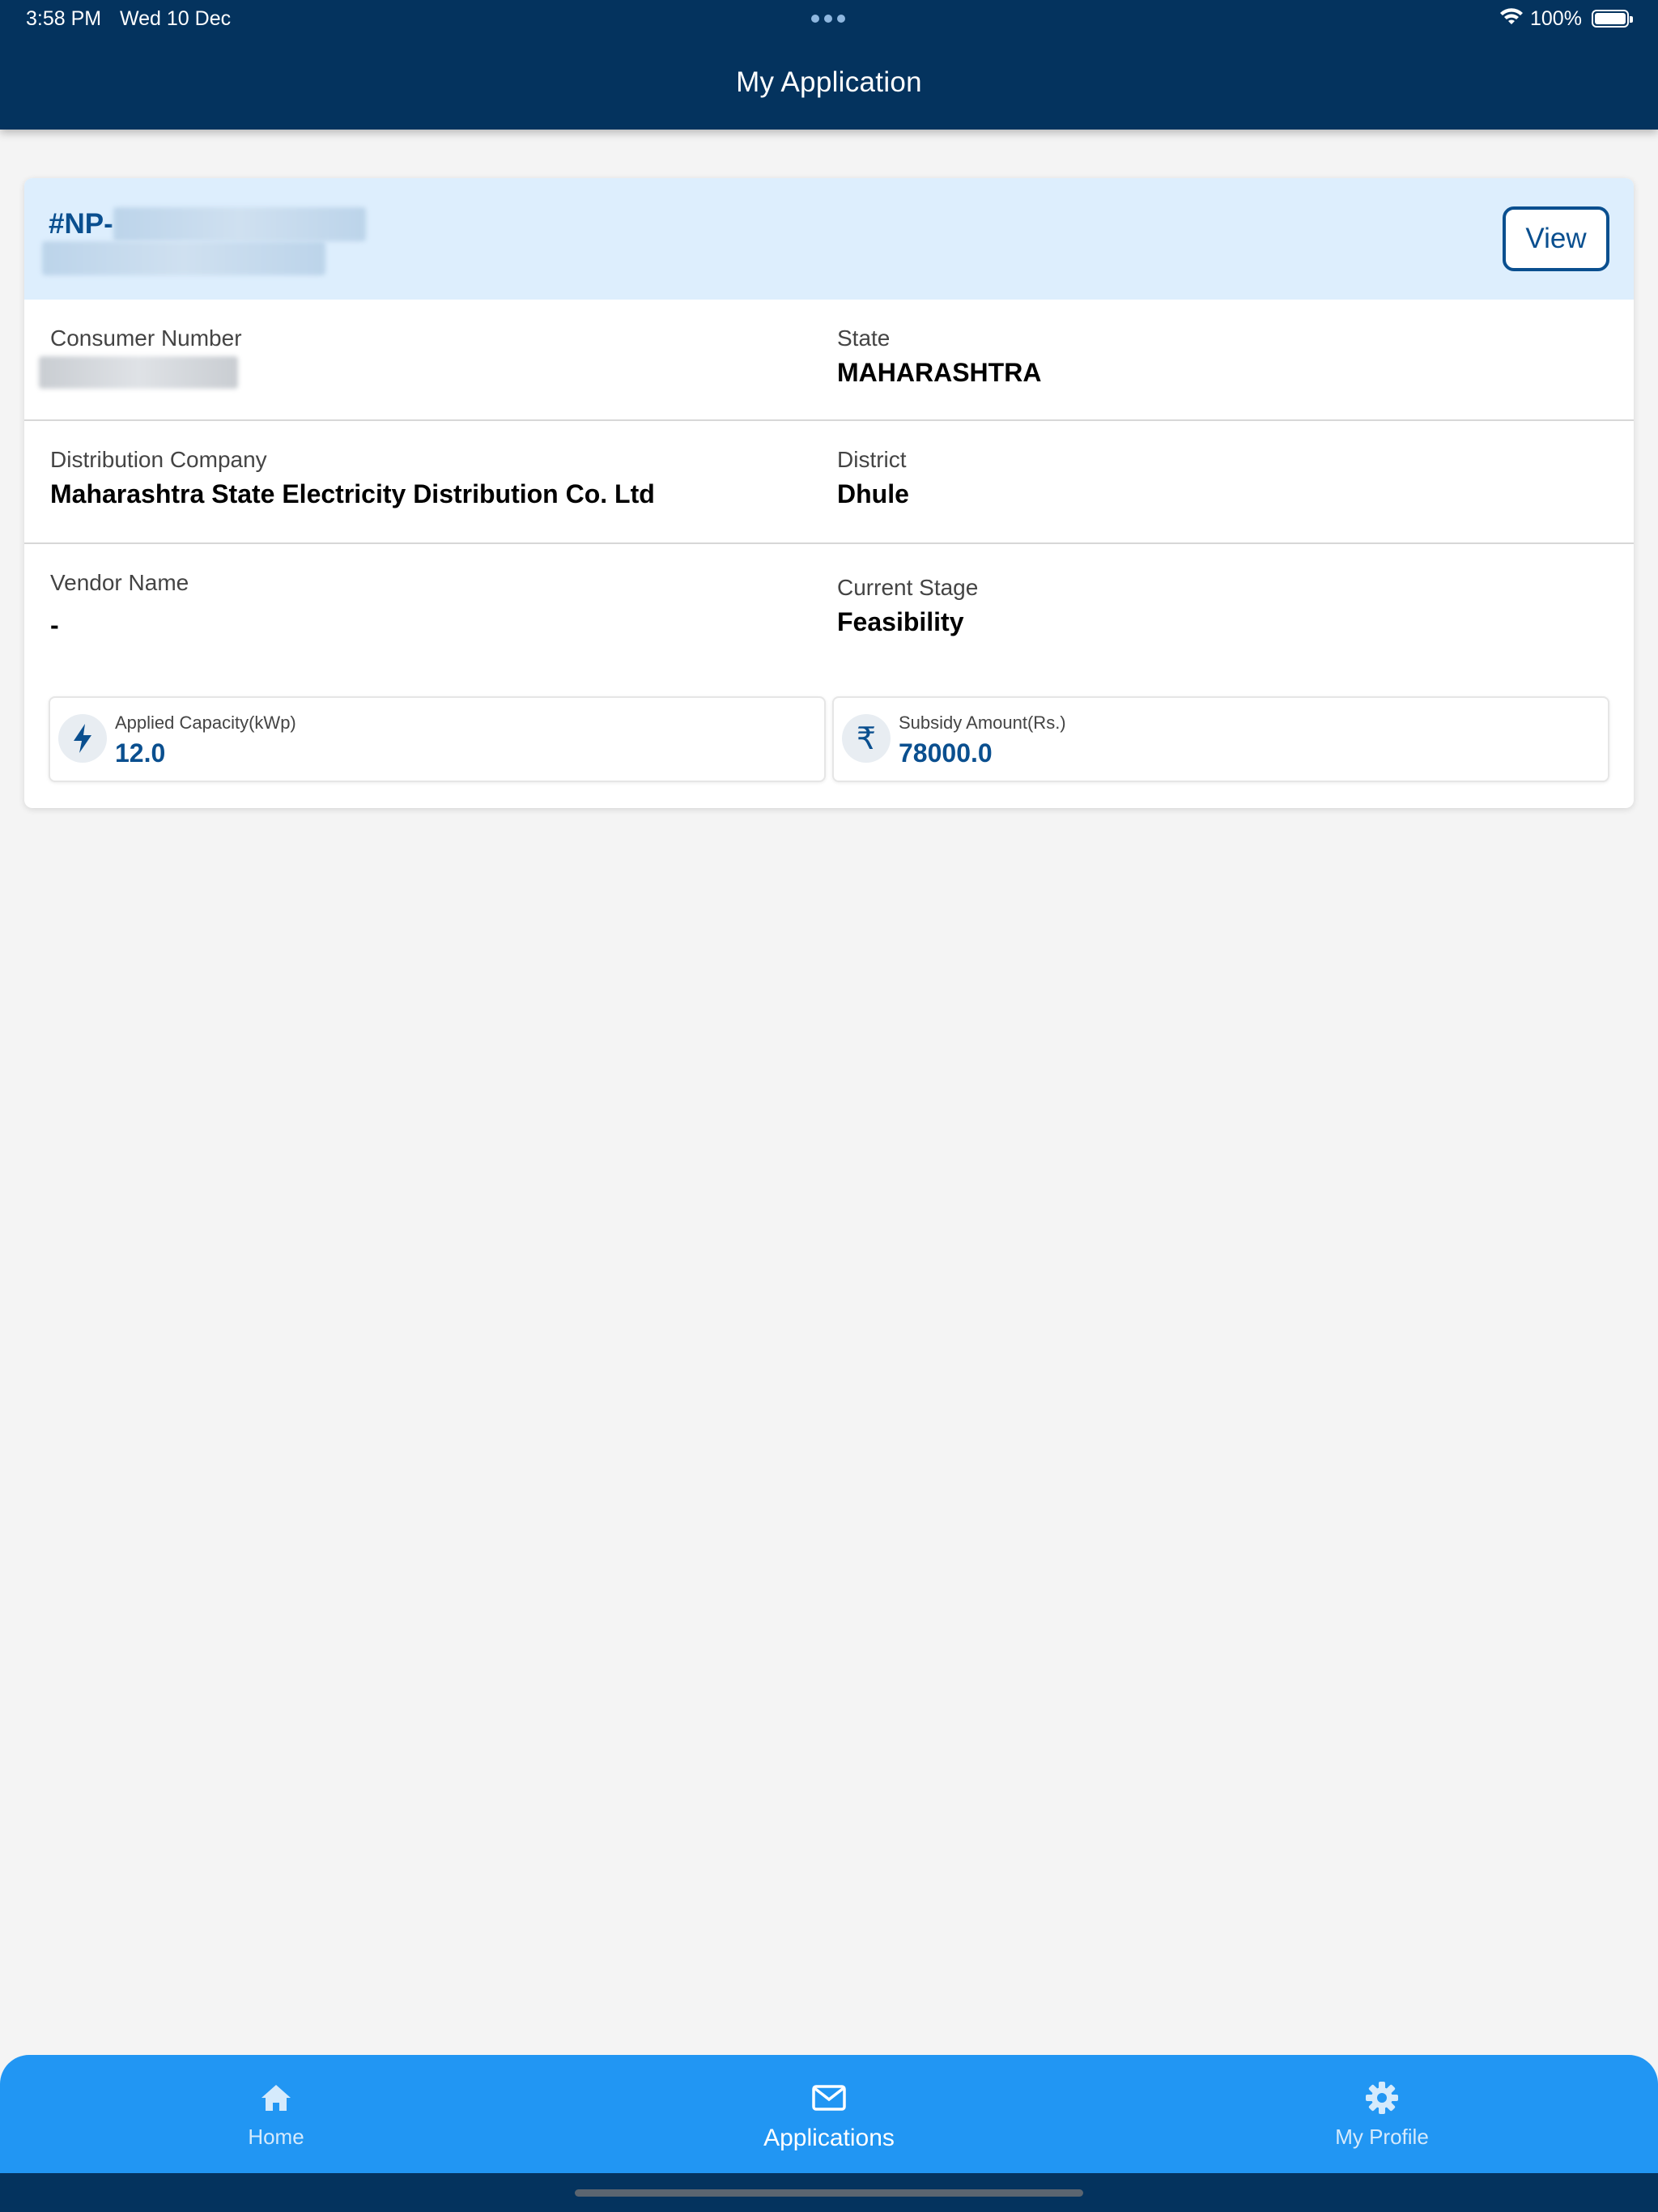 The width and height of the screenshot is (1658, 2212). Describe the element at coordinates (982, 723) in the screenshot. I see `subsidy-amount-label: Subsidy Amount(Rs.)` at that location.